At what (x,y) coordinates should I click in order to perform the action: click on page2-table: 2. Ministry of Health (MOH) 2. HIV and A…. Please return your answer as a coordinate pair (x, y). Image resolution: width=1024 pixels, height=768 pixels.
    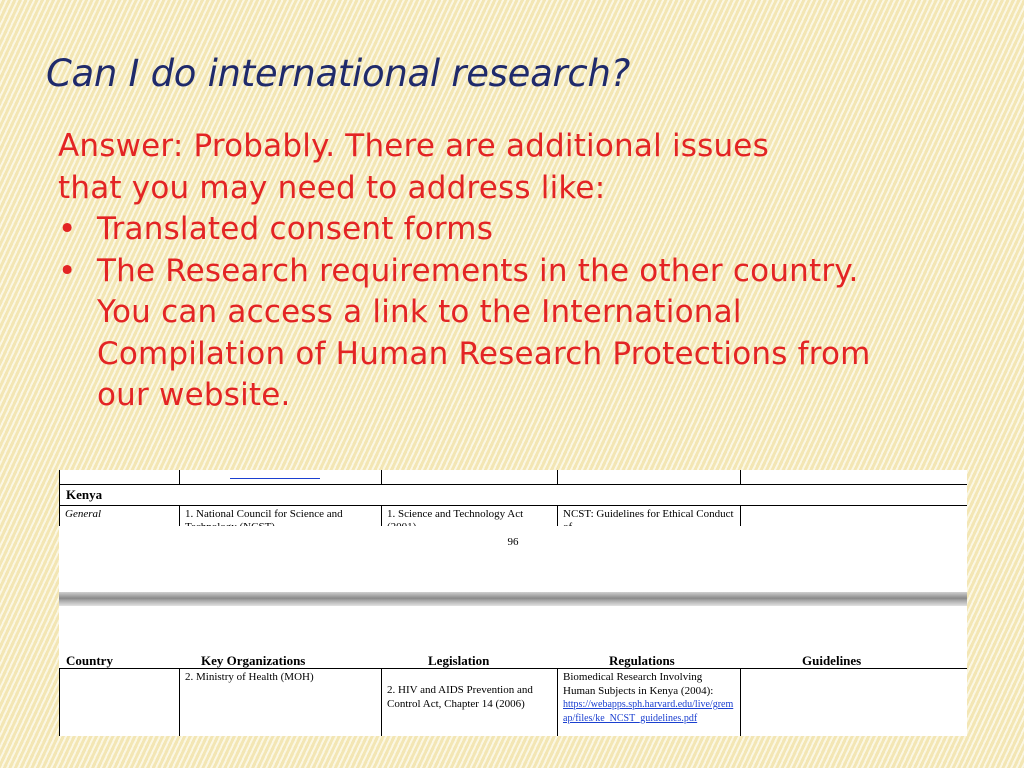
    Looking at the image, I should click on (513, 702).